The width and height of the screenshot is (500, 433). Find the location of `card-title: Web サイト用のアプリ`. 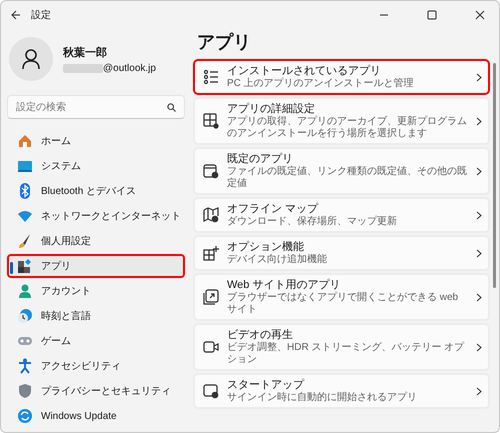

card-title: Web サイト用のアプリ is located at coordinates (284, 285).